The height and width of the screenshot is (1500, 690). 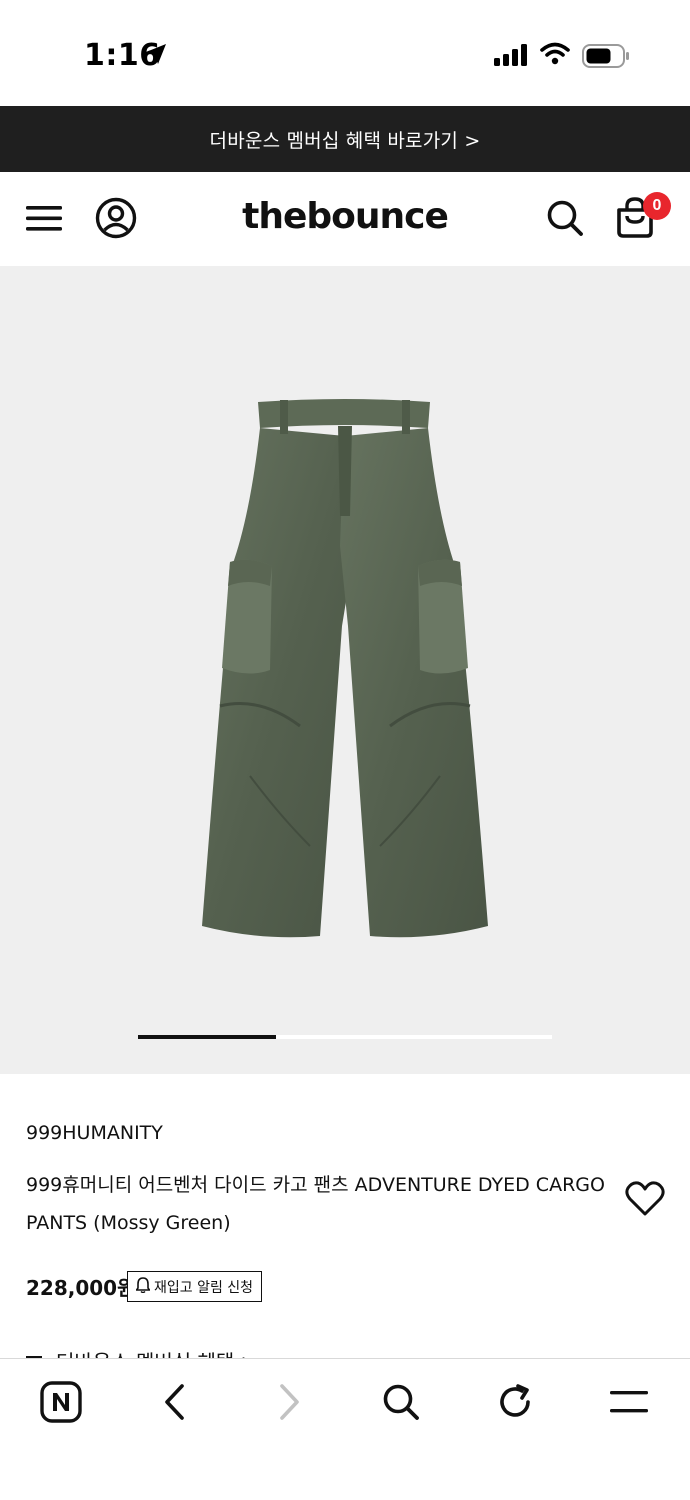 I want to click on signal-icon, so click(x=512, y=57).